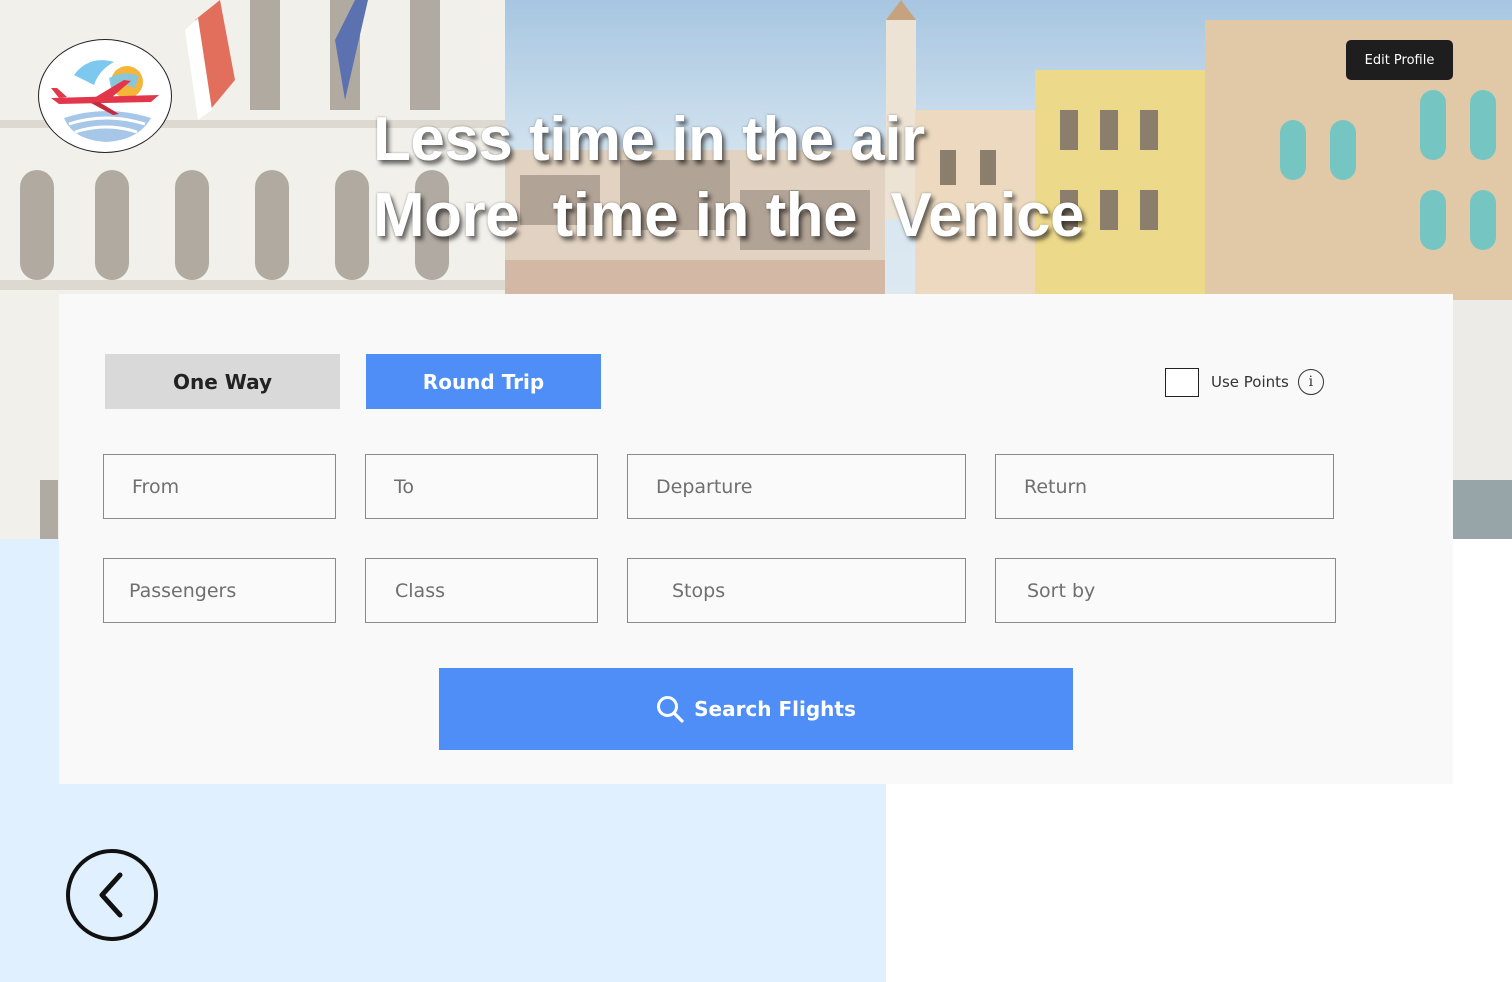  Describe the element at coordinates (1182, 382) in the screenshot. I see `use-points-checkbox` at that location.